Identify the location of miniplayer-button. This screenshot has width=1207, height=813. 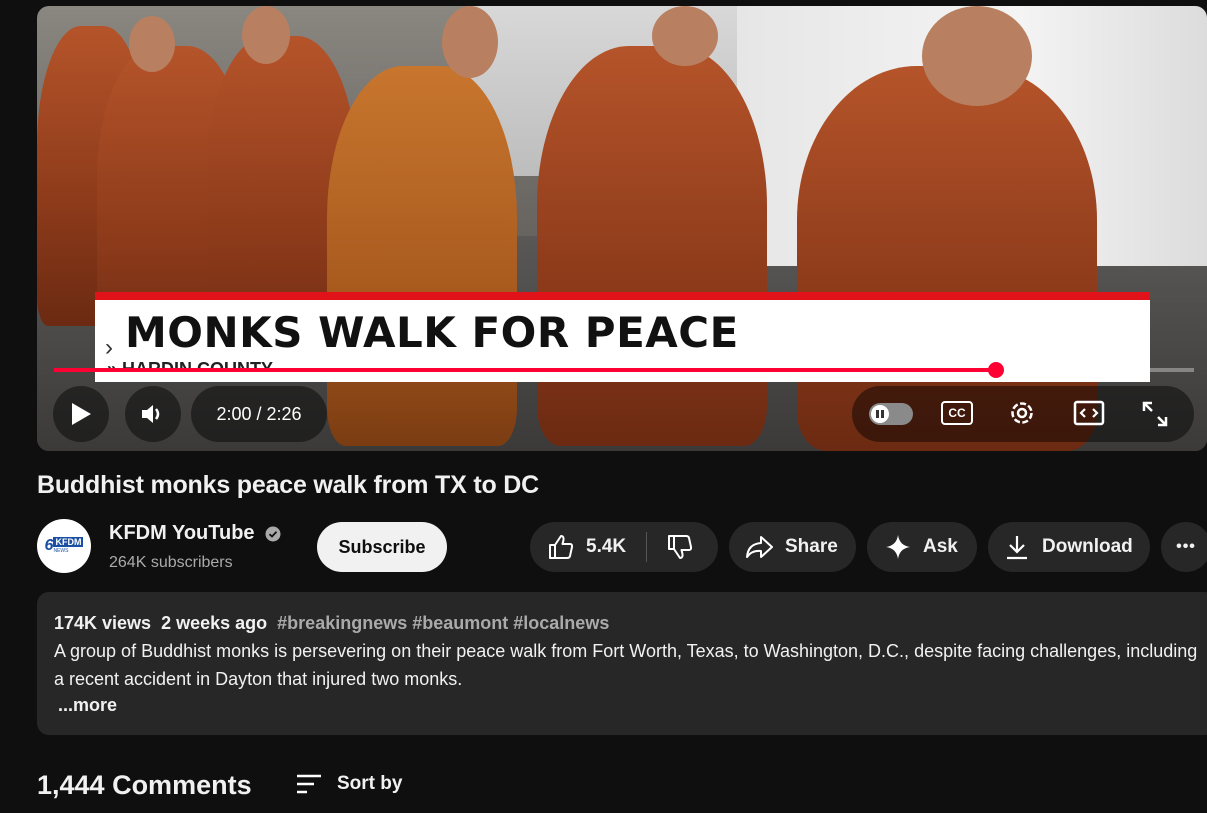
(1089, 413).